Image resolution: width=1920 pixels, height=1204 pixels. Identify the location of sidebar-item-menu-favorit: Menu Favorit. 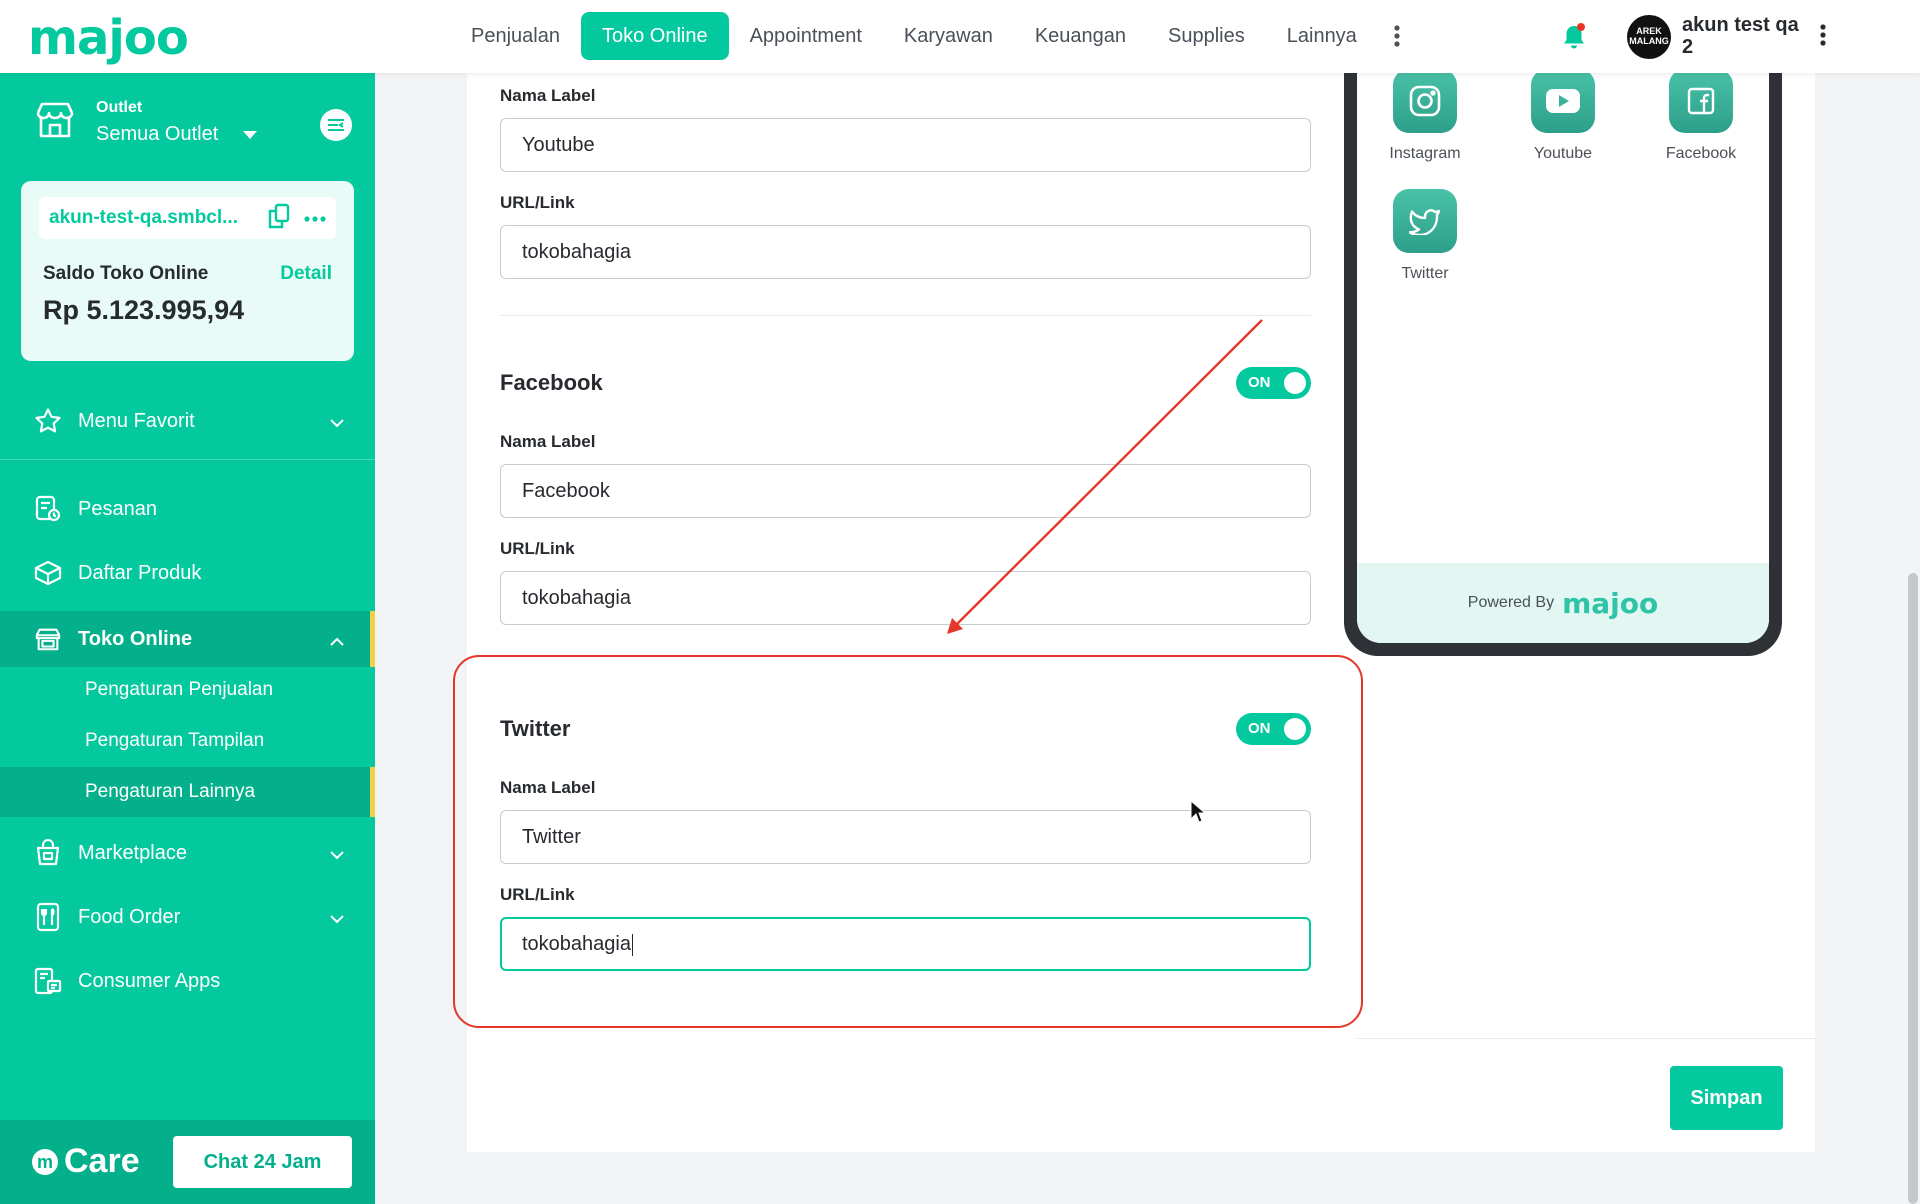
(187, 421).